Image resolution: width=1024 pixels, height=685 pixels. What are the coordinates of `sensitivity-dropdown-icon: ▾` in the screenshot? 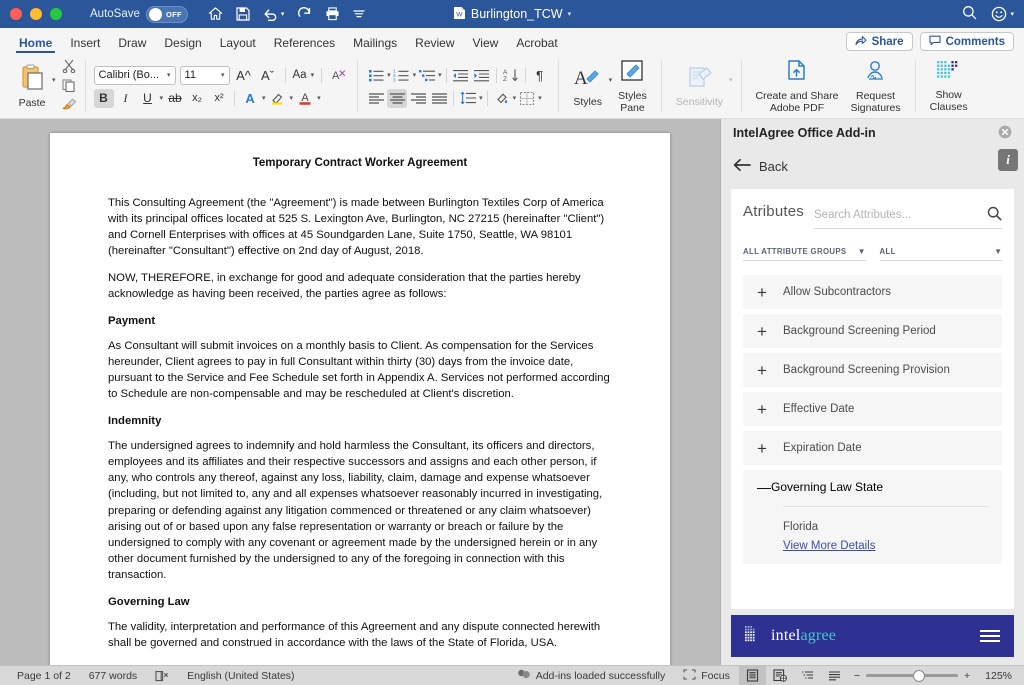 It's located at (731, 80).